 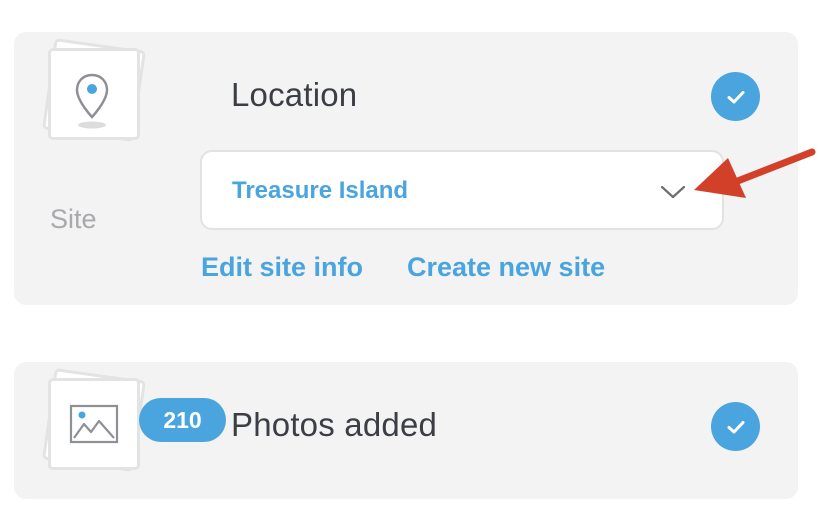 What do you see at coordinates (673, 192) in the screenshot?
I see `chevron-down-icon` at bounding box center [673, 192].